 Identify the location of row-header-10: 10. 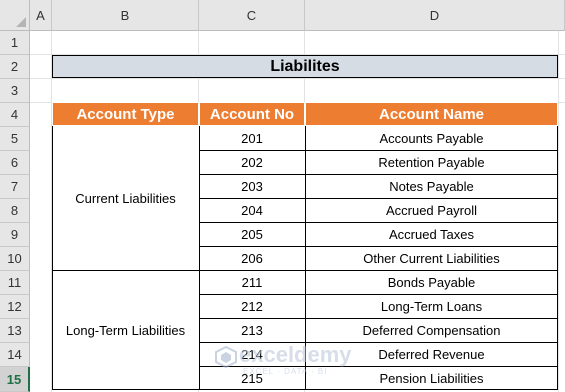
(15, 259).